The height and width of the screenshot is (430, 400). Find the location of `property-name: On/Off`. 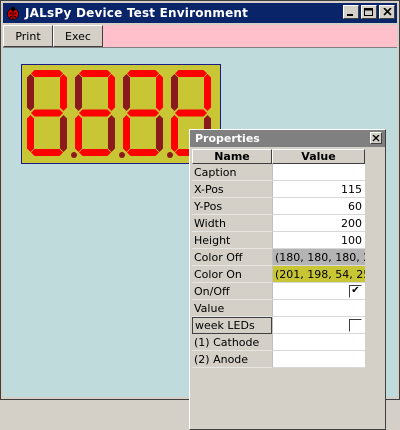

property-name: On/Off is located at coordinates (232, 291).